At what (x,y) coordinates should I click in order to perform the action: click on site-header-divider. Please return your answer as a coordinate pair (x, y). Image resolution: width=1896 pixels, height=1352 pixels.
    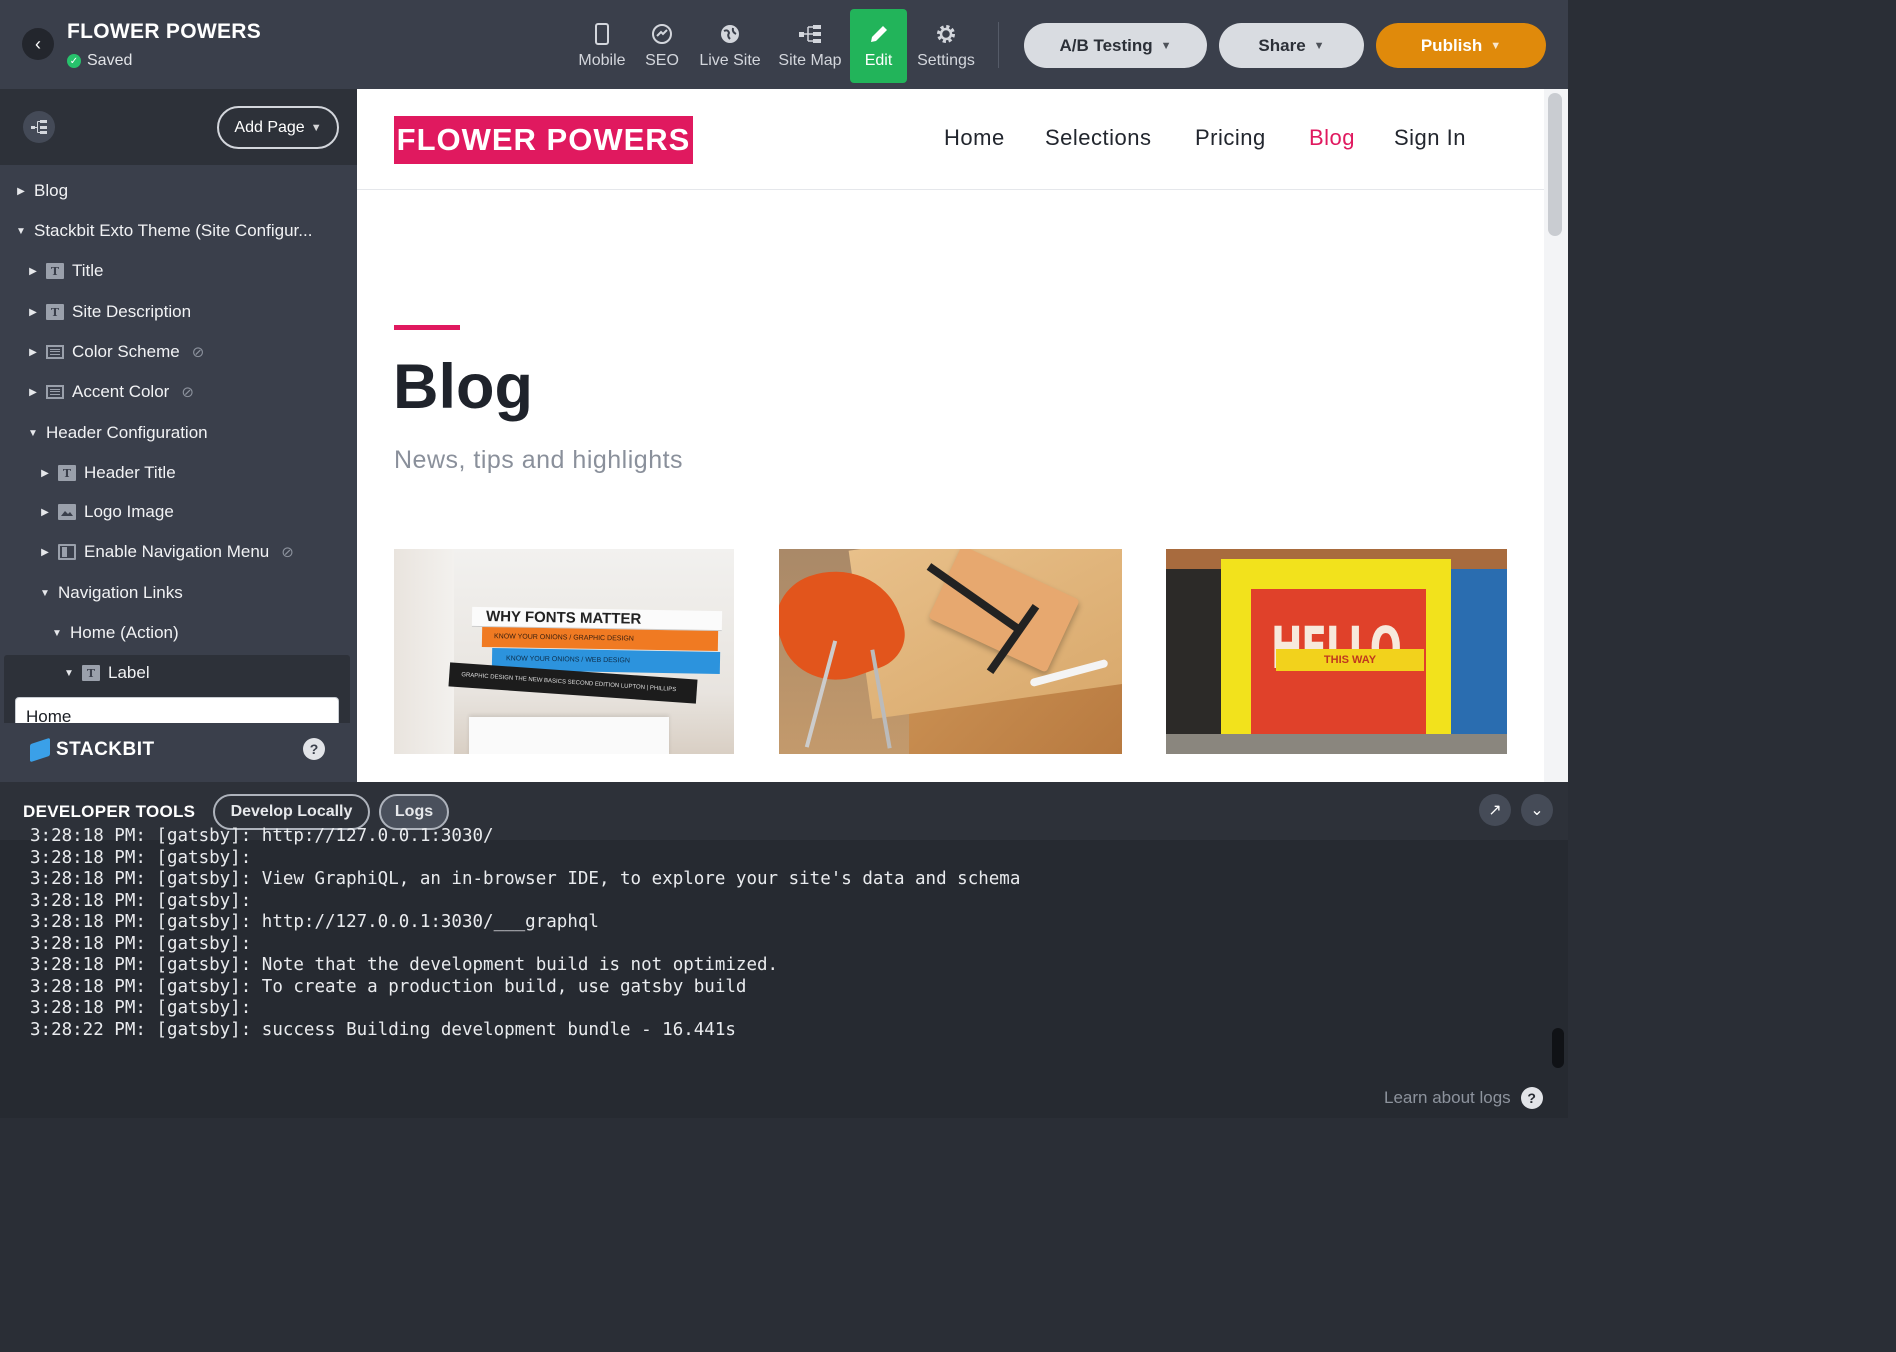
    Looking at the image, I should click on (950, 189).